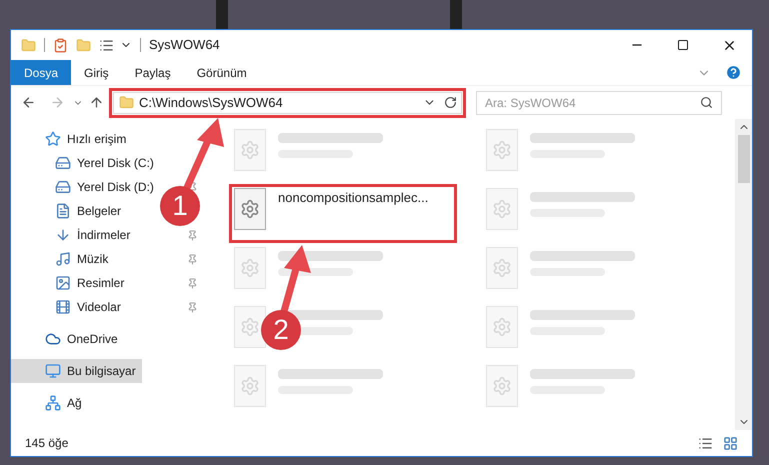 This screenshot has width=769, height=465. Describe the element at coordinates (743, 274) in the screenshot. I see `scrollbar` at that location.